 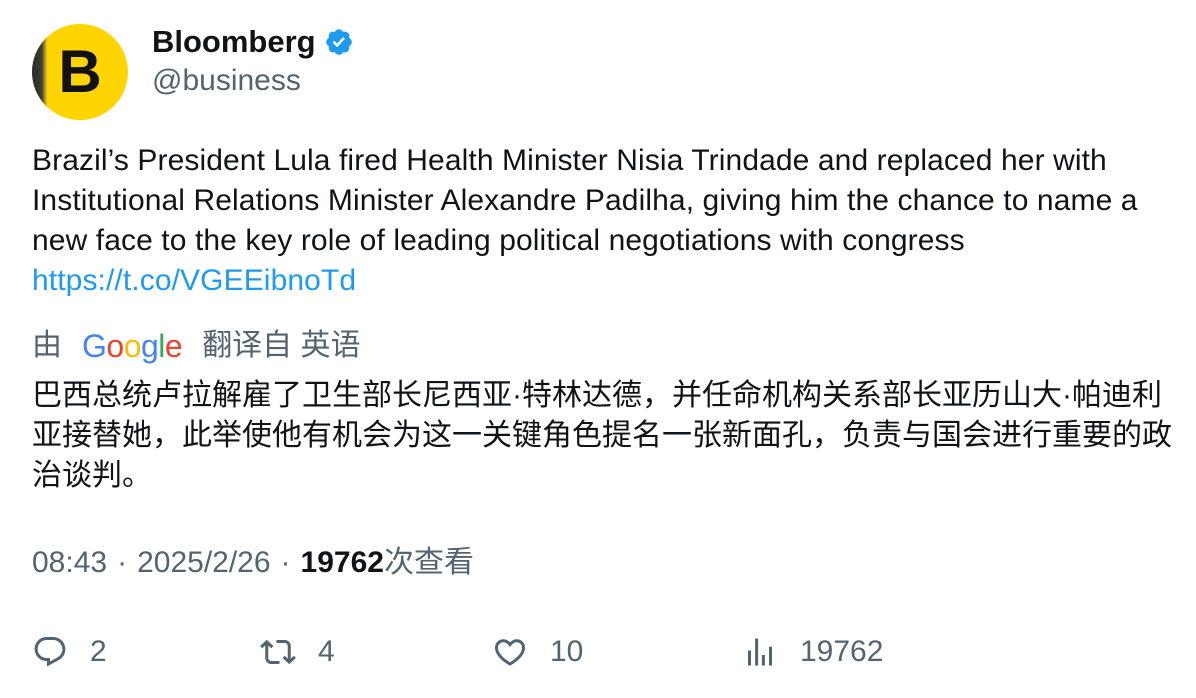 I want to click on google-letter: e, so click(x=173, y=346).